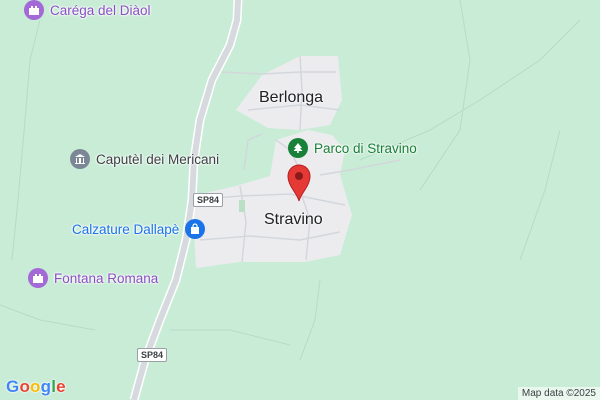 The height and width of the screenshot is (400, 600). I want to click on logo-letter: e, so click(61, 386).